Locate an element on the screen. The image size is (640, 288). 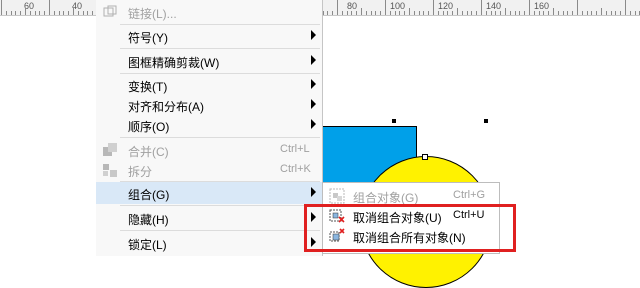
menu-item-align-distribute: 对齐和分布(A) is located at coordinates (209, 105).